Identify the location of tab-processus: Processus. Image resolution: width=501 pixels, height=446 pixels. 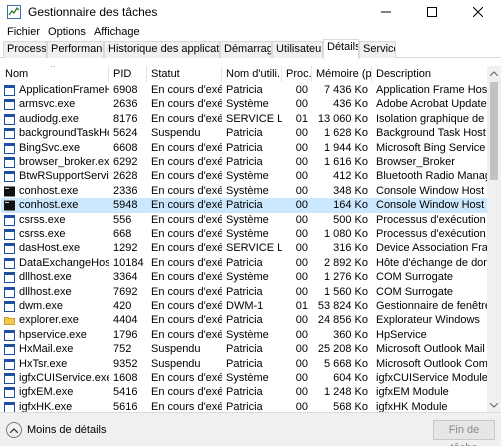
(25, 49).